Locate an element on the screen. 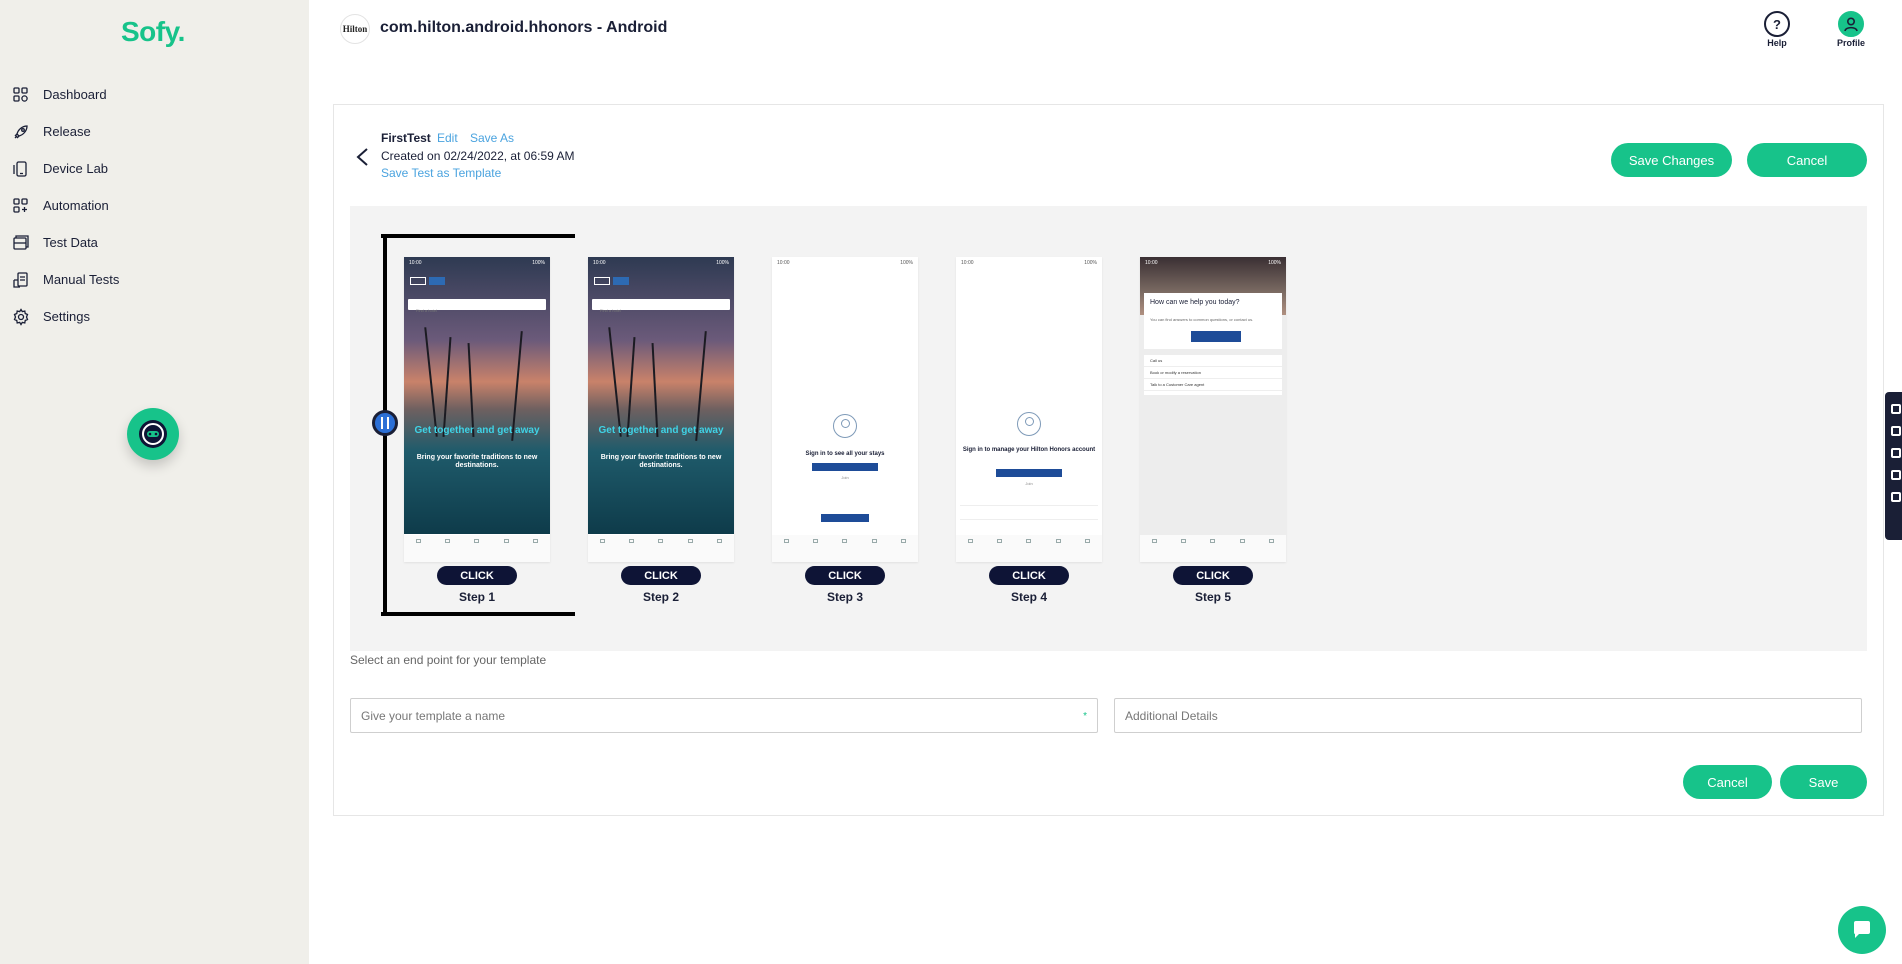 This screenshot has height=964, width=1902. sidebar-item-release: Release is located at coordinates (154, 131).